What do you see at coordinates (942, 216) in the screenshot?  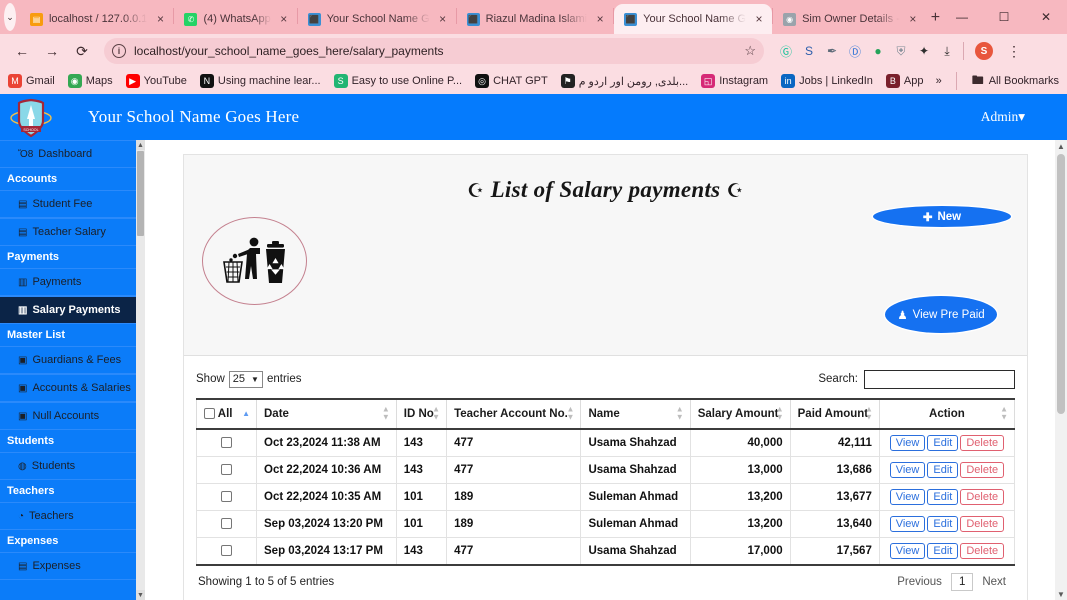 I see `new-button: ✚ New` at bounding box center [942, 216].